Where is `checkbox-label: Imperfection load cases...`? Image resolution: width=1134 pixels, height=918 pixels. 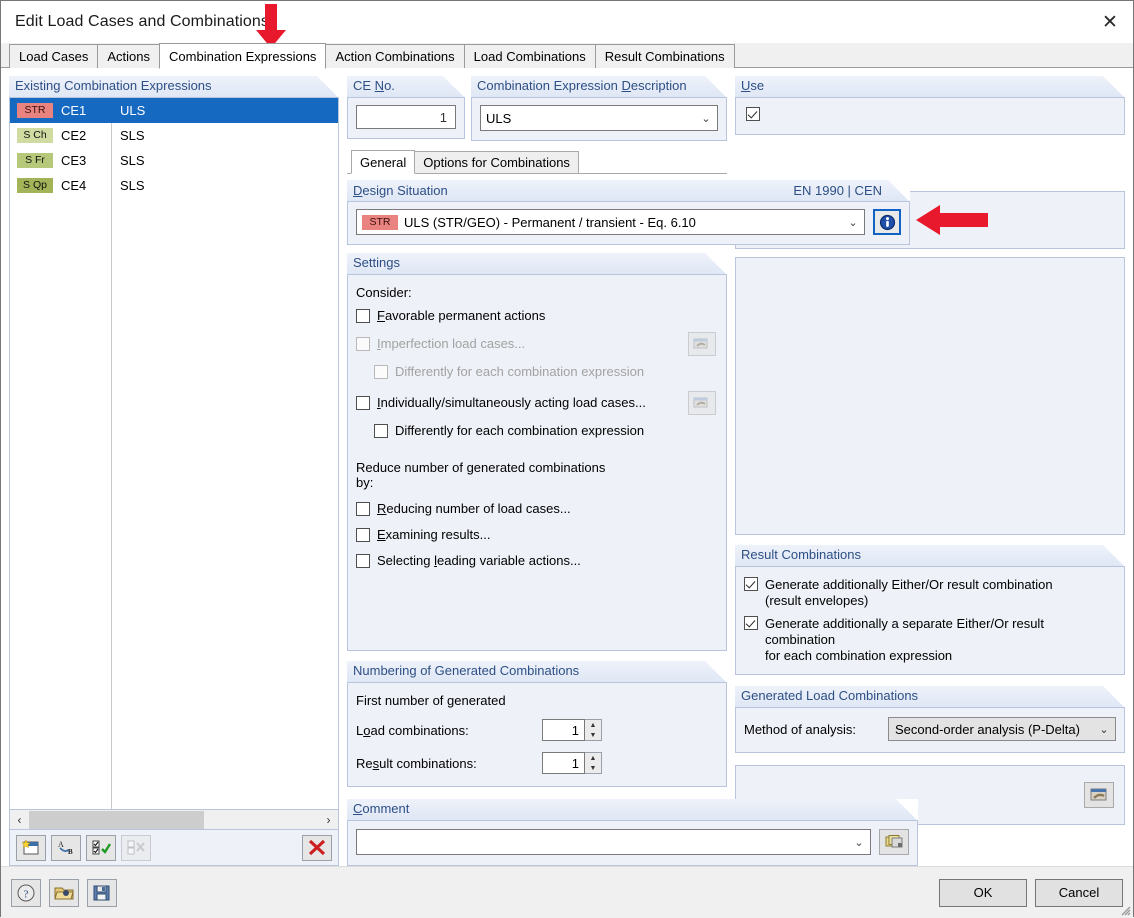
checkbox-label: Imperfection load cases... is located at coordinates (451, 343).